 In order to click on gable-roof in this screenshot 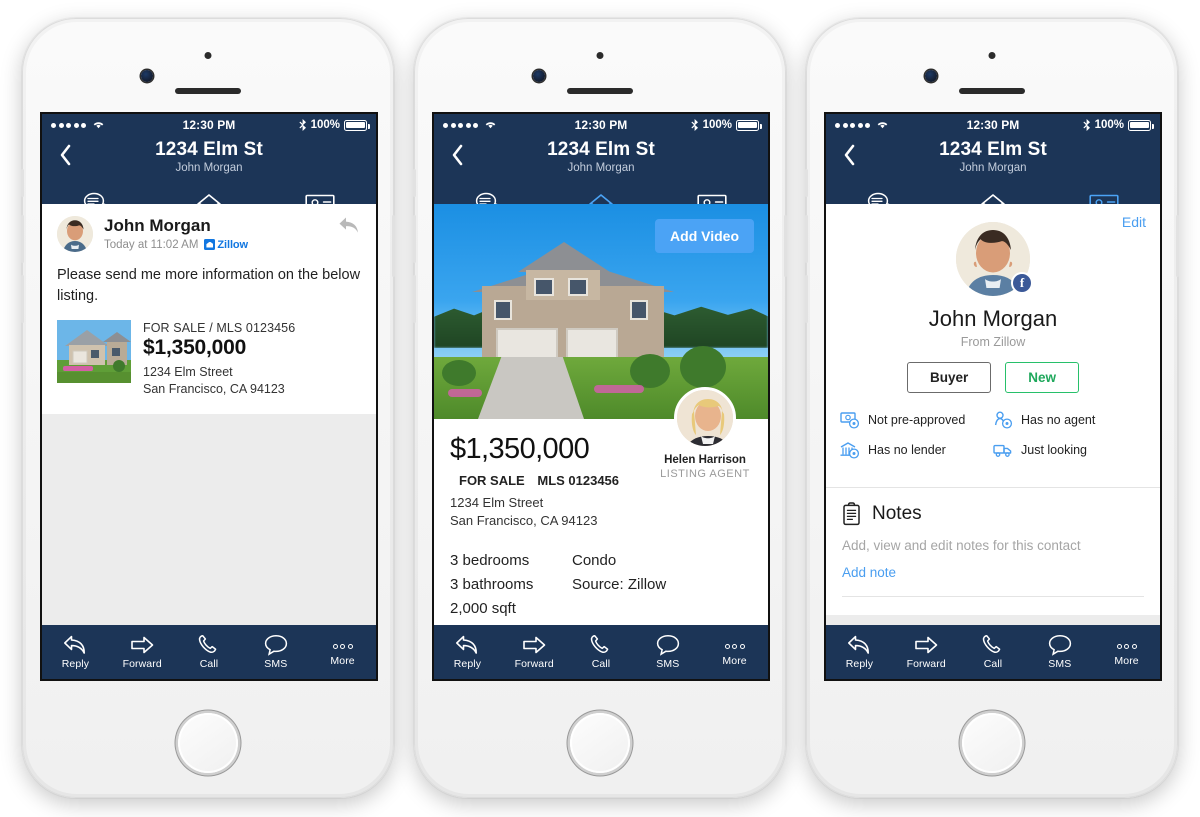, I will do `click(564, 257)`.